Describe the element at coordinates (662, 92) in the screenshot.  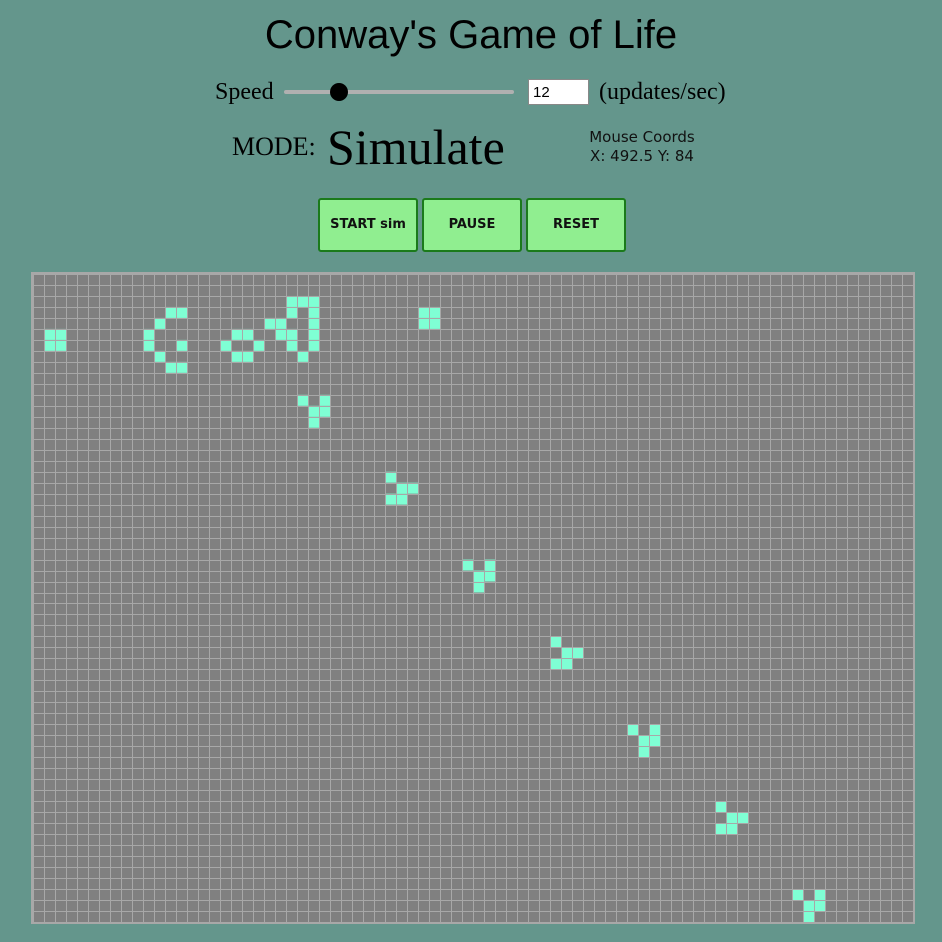
I see `speed-units-label: (updates/sec)` at that location.